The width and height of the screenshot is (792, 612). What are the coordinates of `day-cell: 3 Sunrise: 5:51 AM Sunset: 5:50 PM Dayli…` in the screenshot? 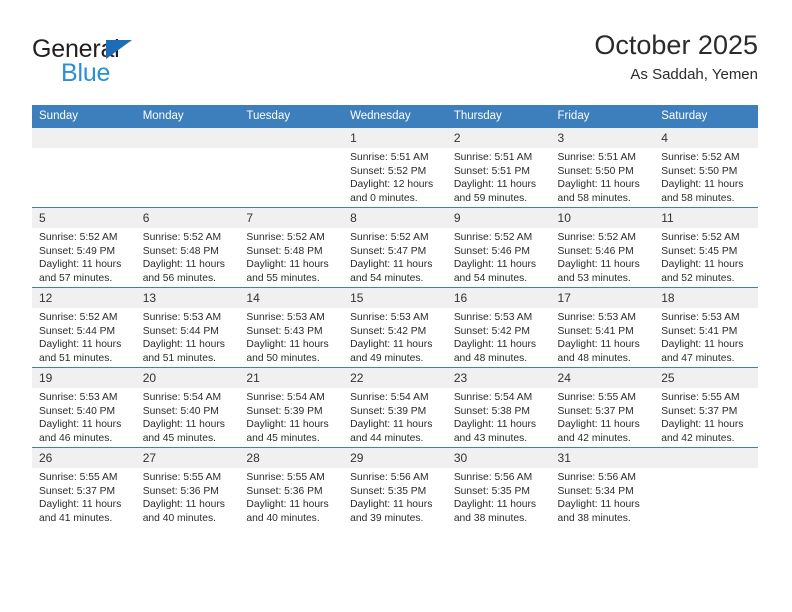 It's located at (602, 167).